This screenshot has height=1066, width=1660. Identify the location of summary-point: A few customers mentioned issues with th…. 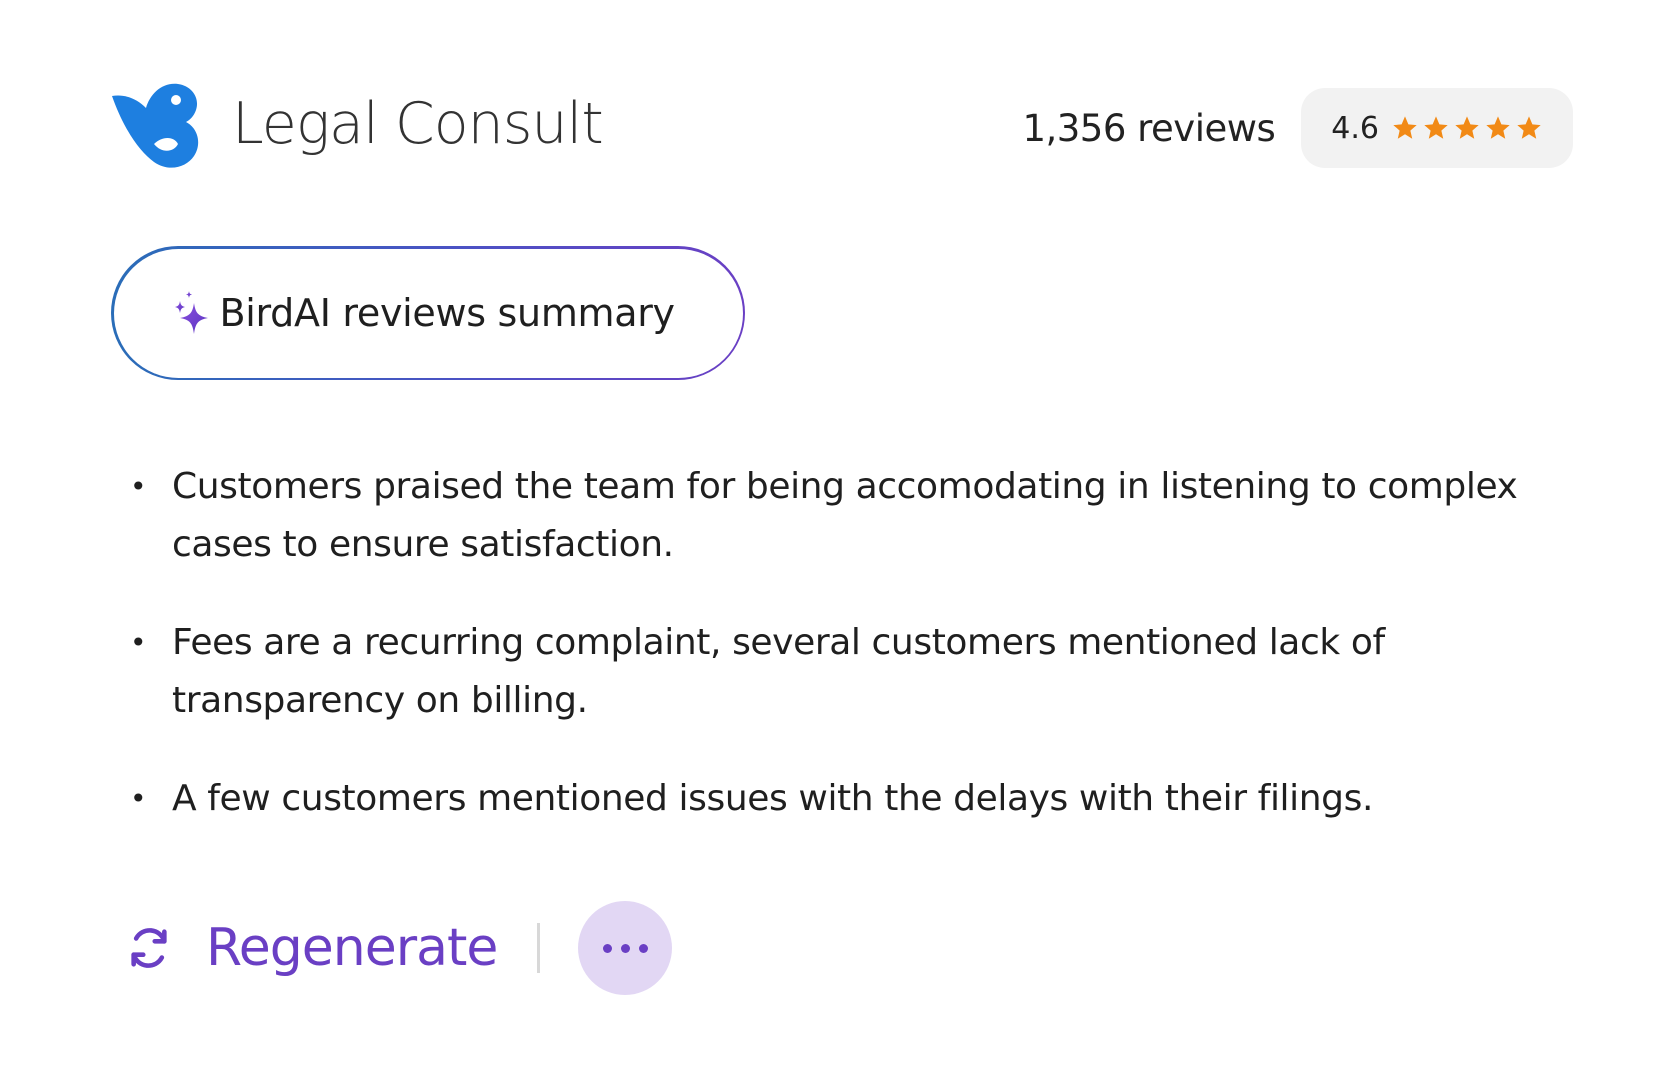
(773, 798).